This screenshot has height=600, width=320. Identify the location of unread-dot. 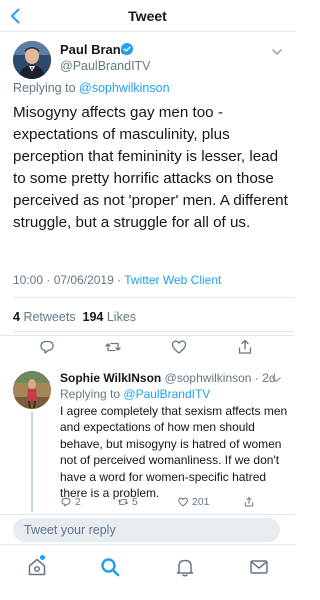
(42, 557).